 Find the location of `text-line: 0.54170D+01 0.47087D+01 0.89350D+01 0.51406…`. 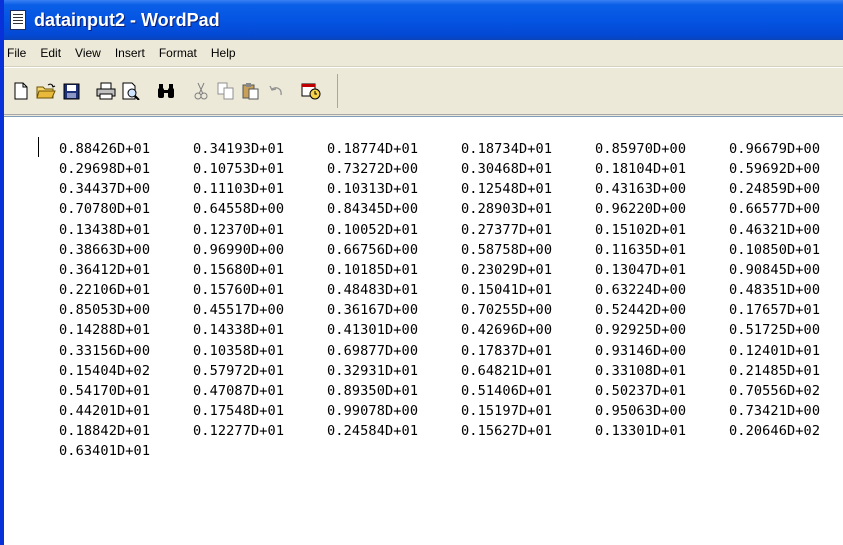

text-line: 0.54170D+01 0.47087D+01 0.89350D+01 0.51406… is located at coordinates (451, 391).